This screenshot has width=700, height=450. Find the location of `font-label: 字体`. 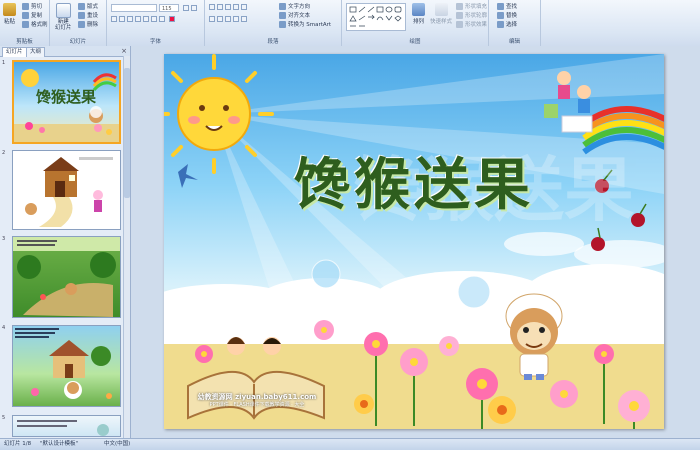

font-label: 字体 is located at coordinates (155, 42).